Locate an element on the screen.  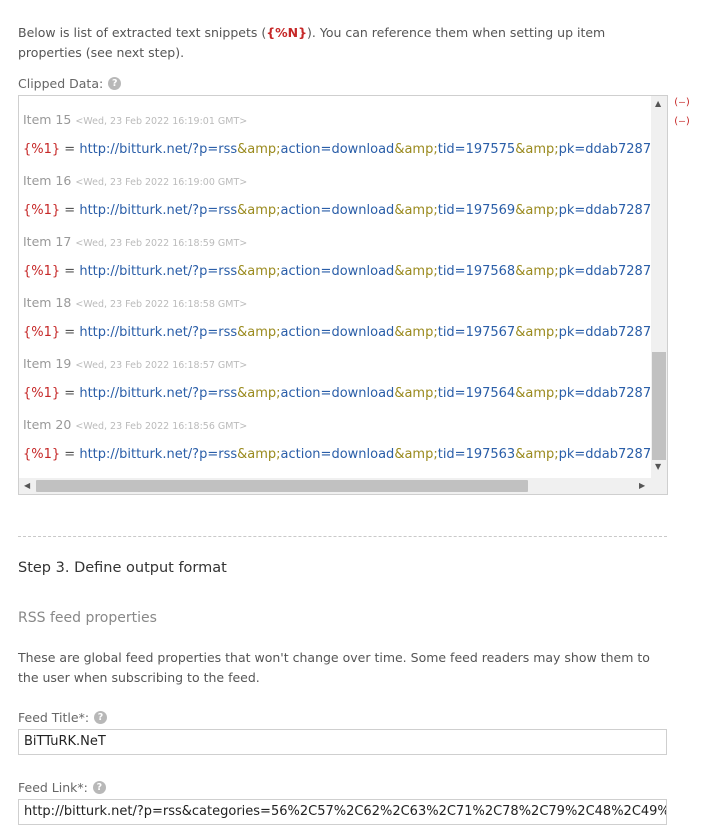
list-item-header: Item 15 <Wed, 23 Feb 2022 16:19:01 GMT> is located at coordinates (337, 119).